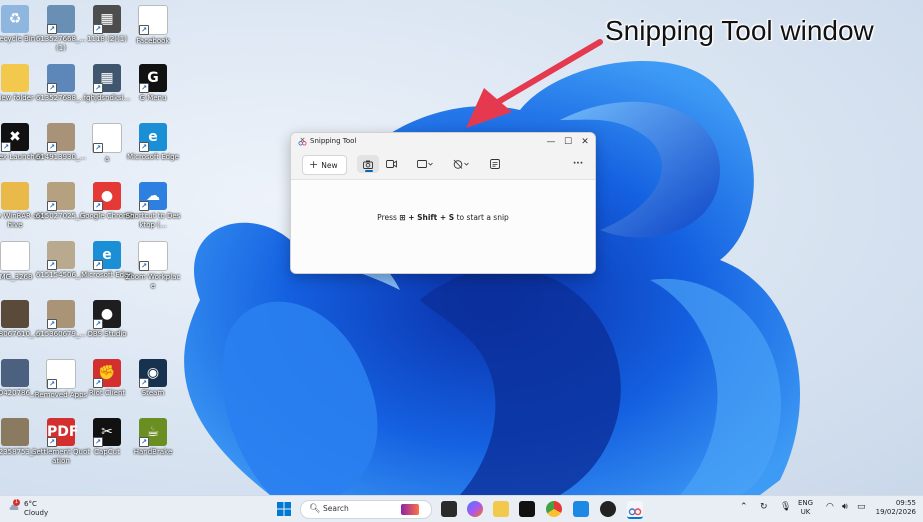  Describe the element at coordinates (845, 507) in the screenshot. I see `volume-icon: 🔊︎` at that location.